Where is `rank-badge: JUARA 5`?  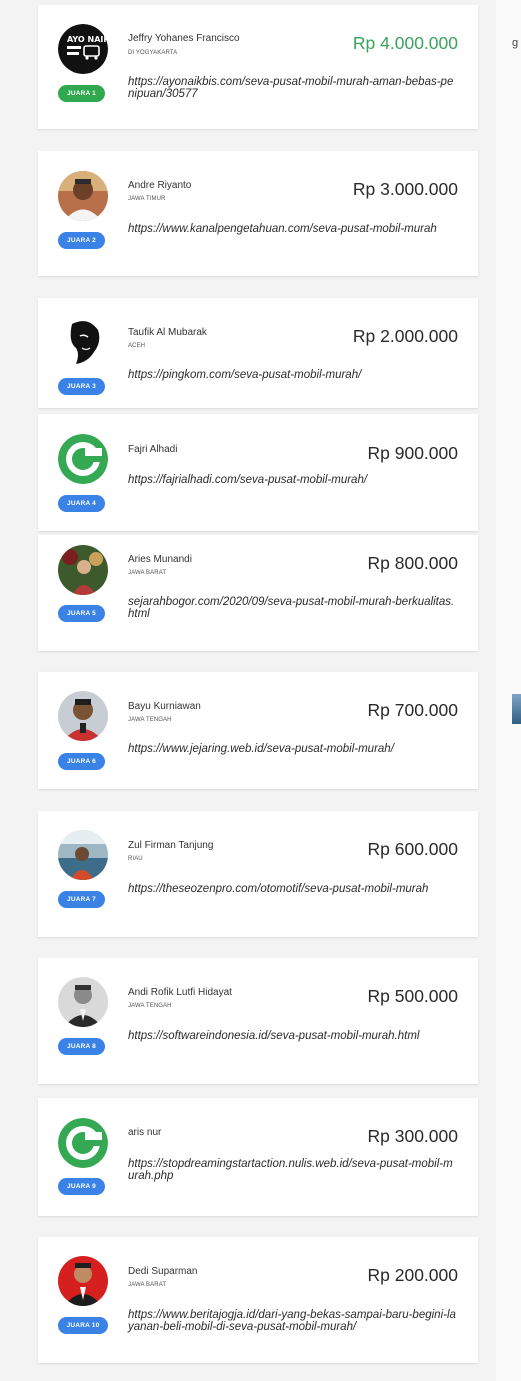
rank-badge: JUARA 5 is located at coordinates (81, 613).